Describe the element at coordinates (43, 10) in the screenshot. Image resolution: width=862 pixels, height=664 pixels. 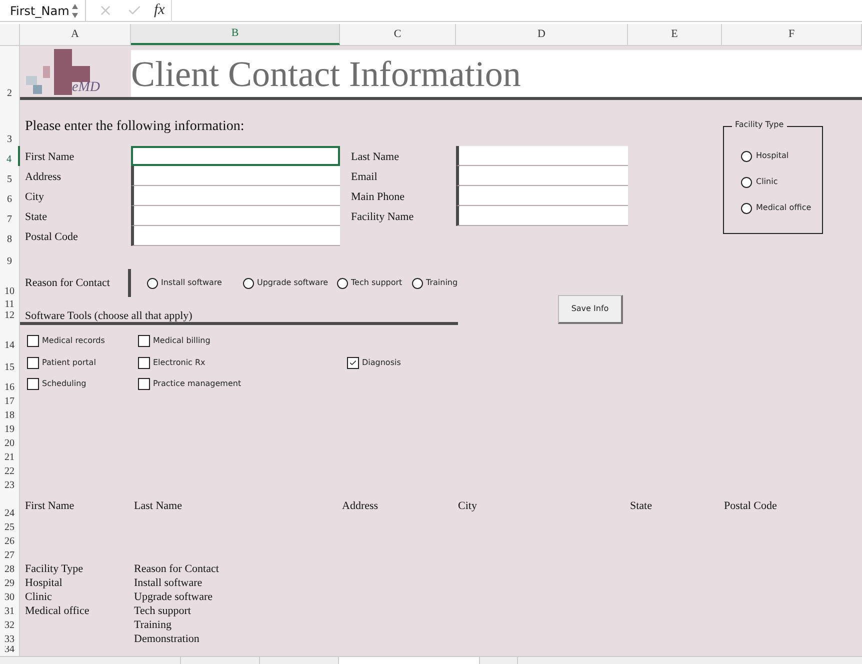
I see `name-box: First_Nam` at that location.